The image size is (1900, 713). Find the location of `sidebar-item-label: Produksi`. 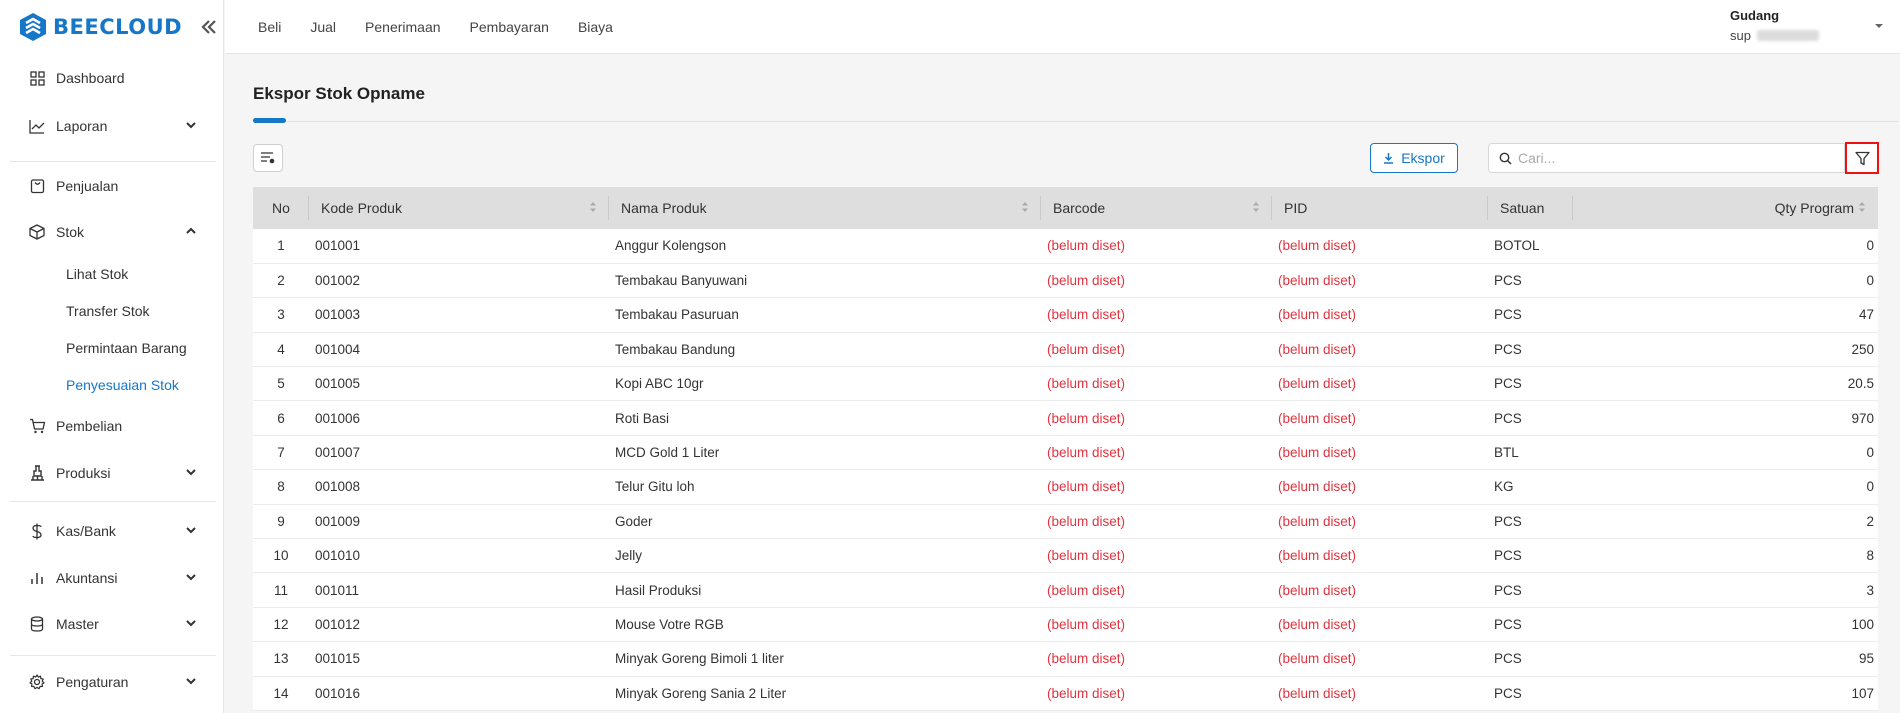

sidebar-item-label: Produksi is located at coordinates (83, 473).